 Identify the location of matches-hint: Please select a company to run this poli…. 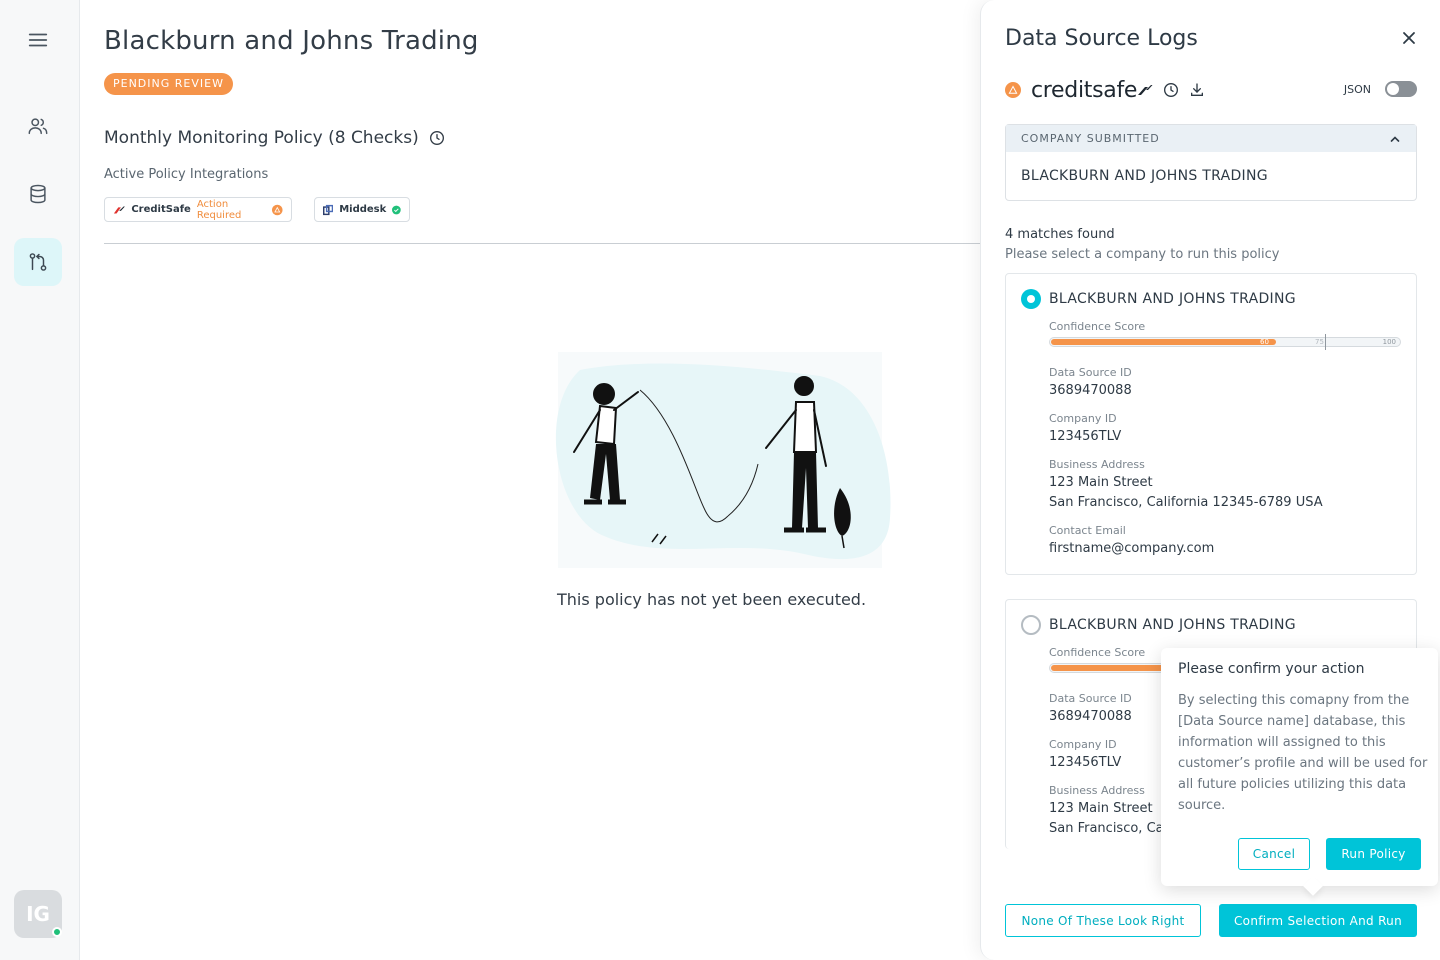
(1142, 254).